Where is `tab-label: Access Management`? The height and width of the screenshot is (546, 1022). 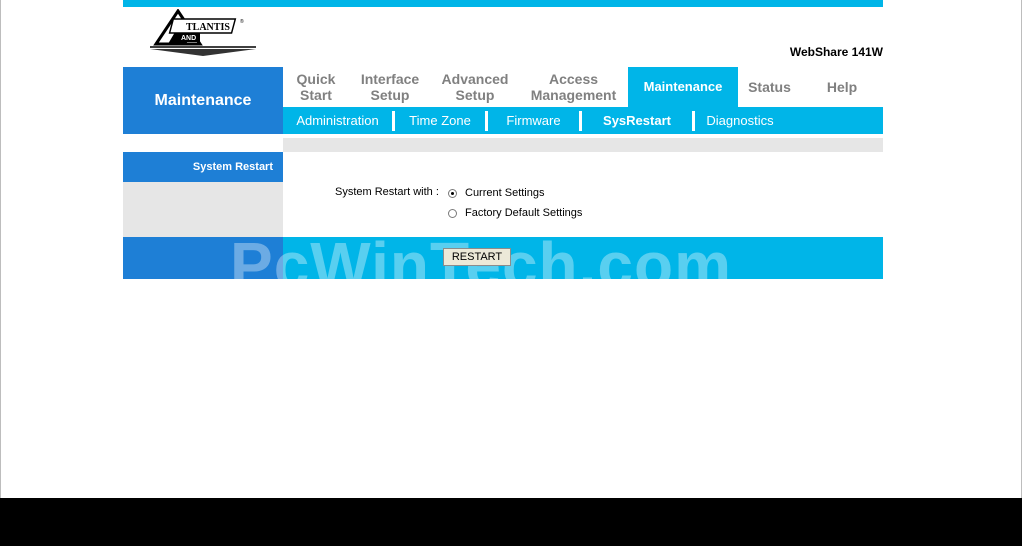 tab-label: Access Management is located at coordinates (573, 87).